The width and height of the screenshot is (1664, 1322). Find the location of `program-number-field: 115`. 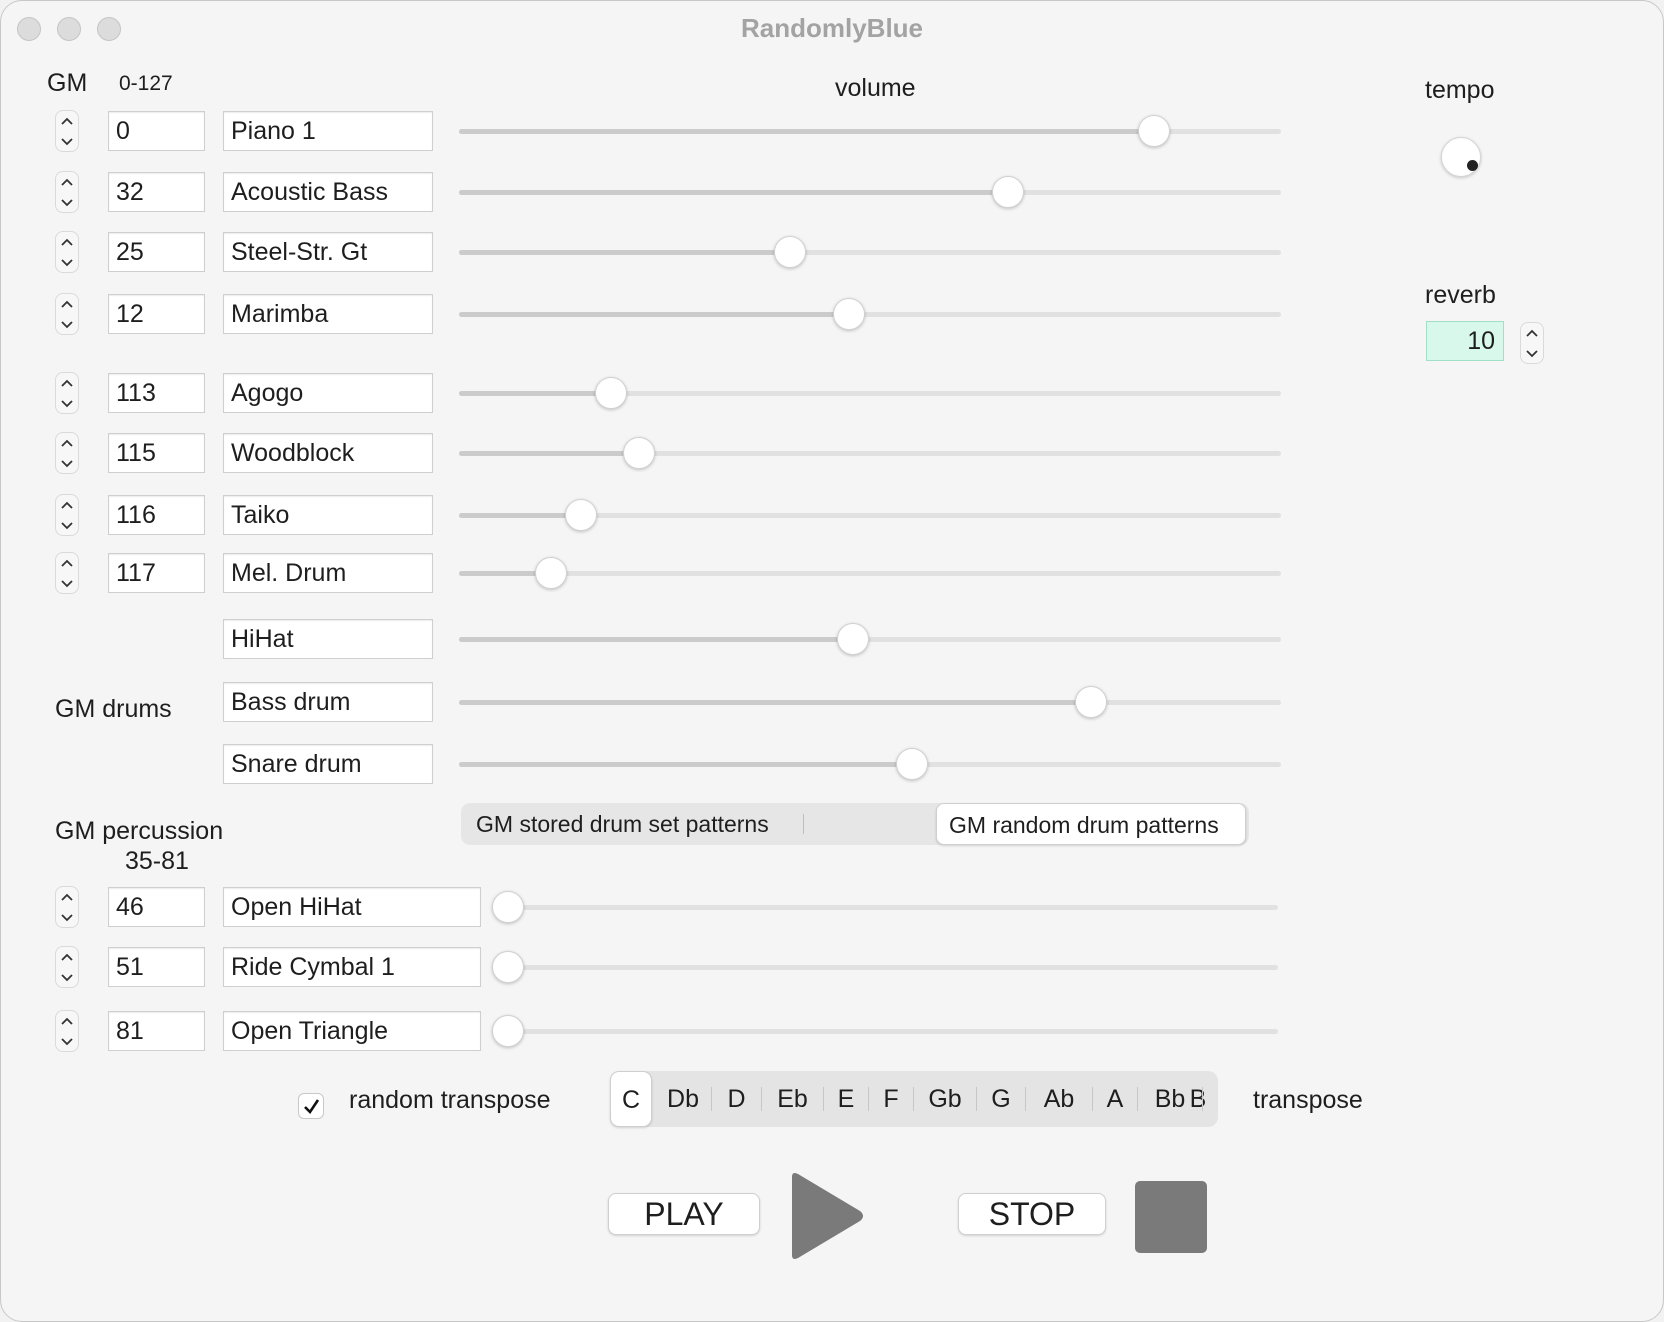

program-number-field: 115 is located at coordinates (156, 453).